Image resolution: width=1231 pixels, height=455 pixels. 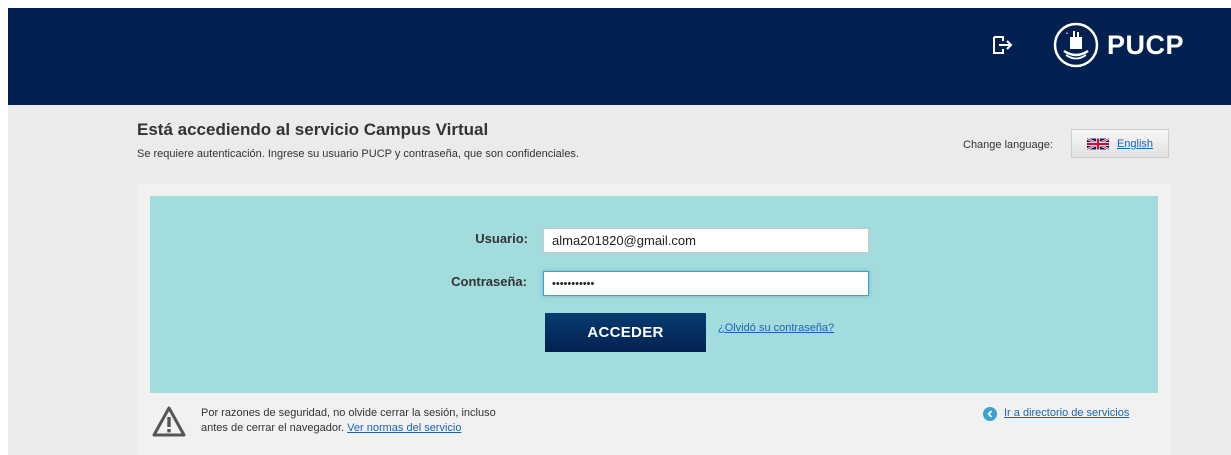 I want to click on warning-line-2-text: antes de cerrar el navegador., so click(x=273, y=428).